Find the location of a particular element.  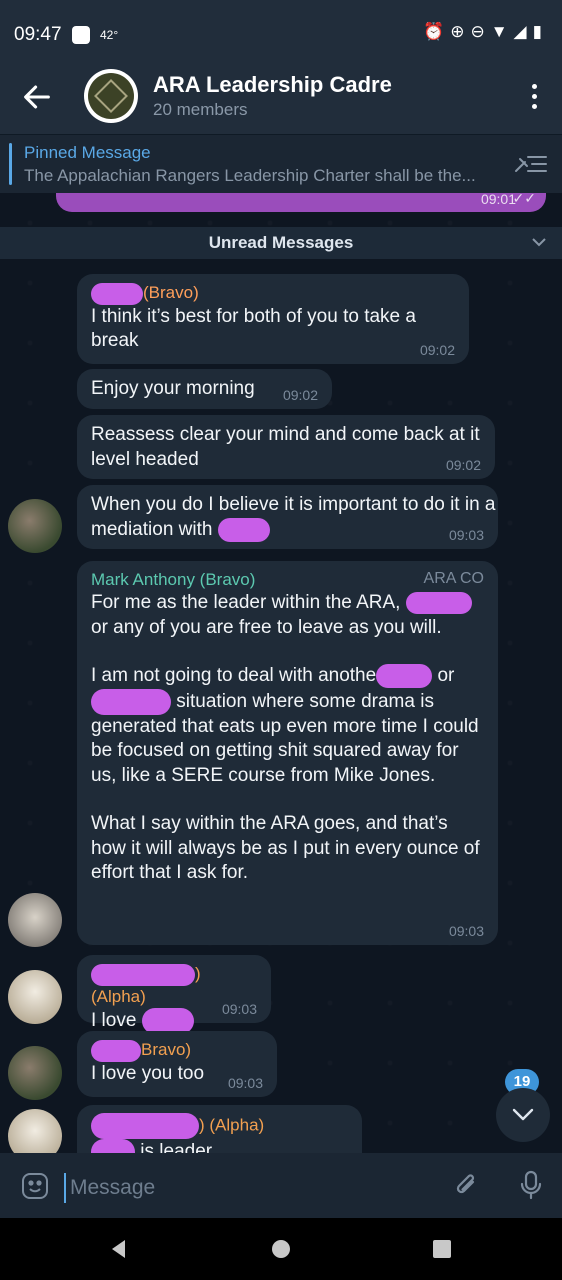

sticker-icon is located at coordinates (35, 1186).